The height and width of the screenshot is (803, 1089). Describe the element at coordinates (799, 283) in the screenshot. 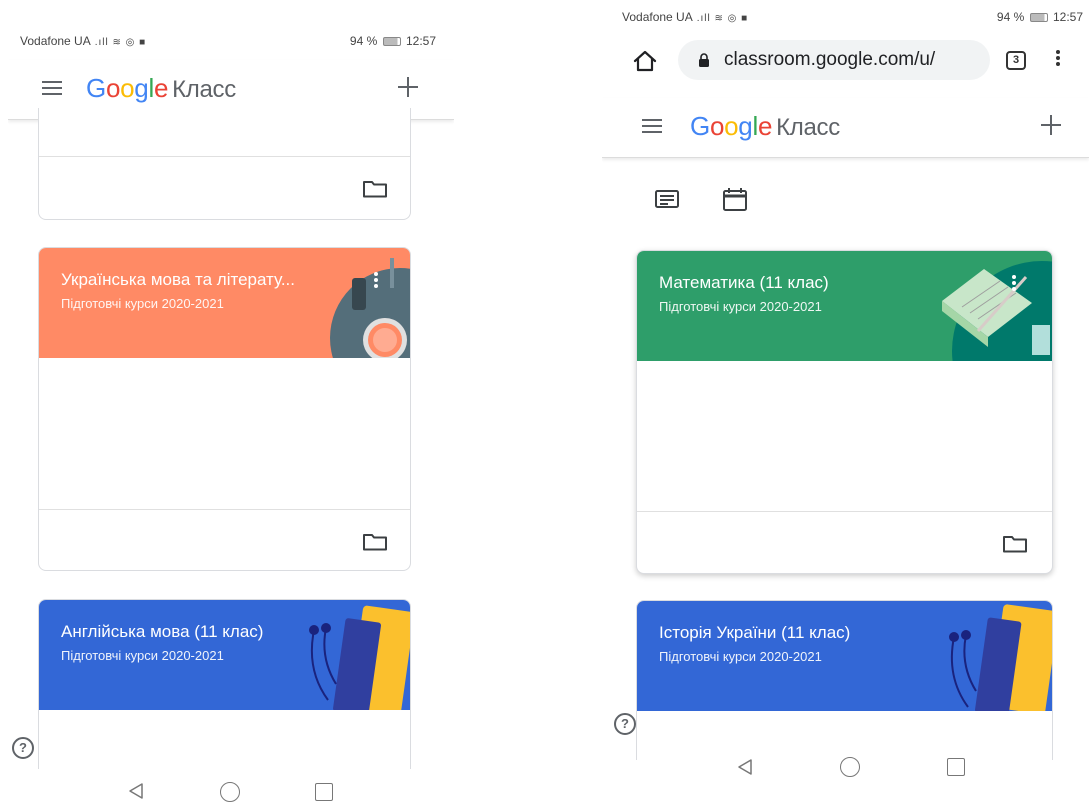

I see `course-title: Математика (11 клас)` at that location.